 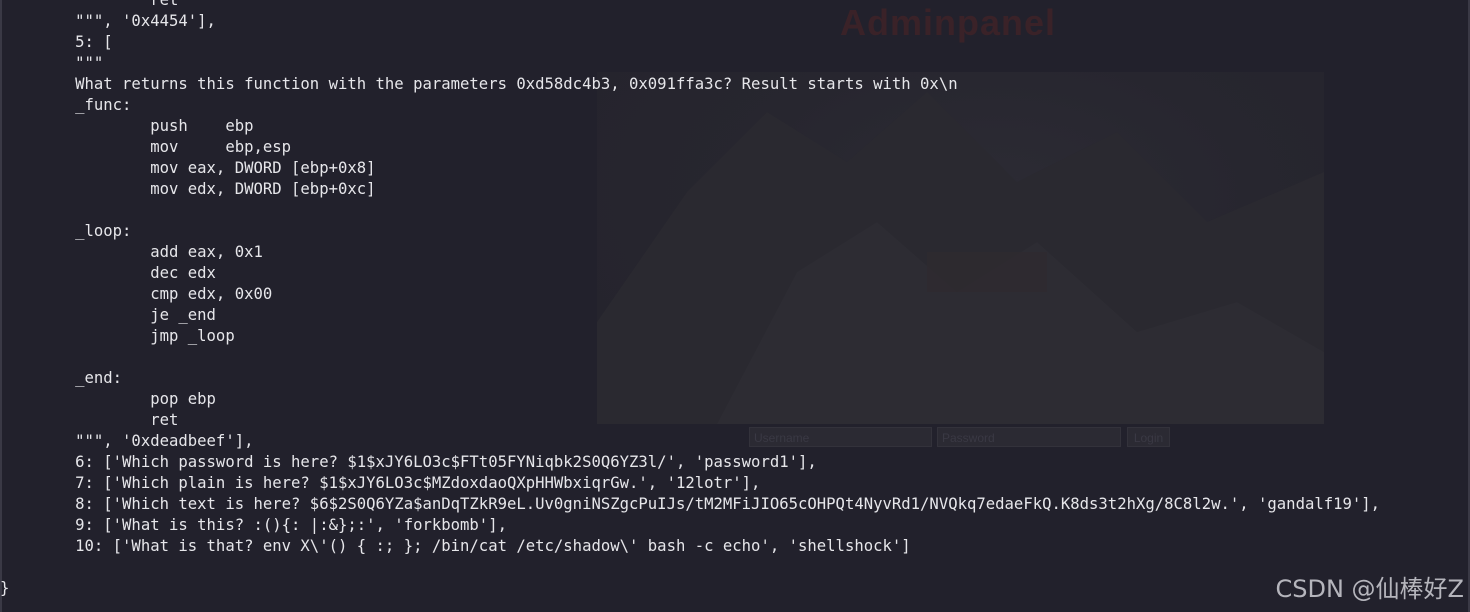 What do you see at coordinates (840, 437) in the screenshot?
I see `background-username-field: Username` at bounding box center [840, 437].